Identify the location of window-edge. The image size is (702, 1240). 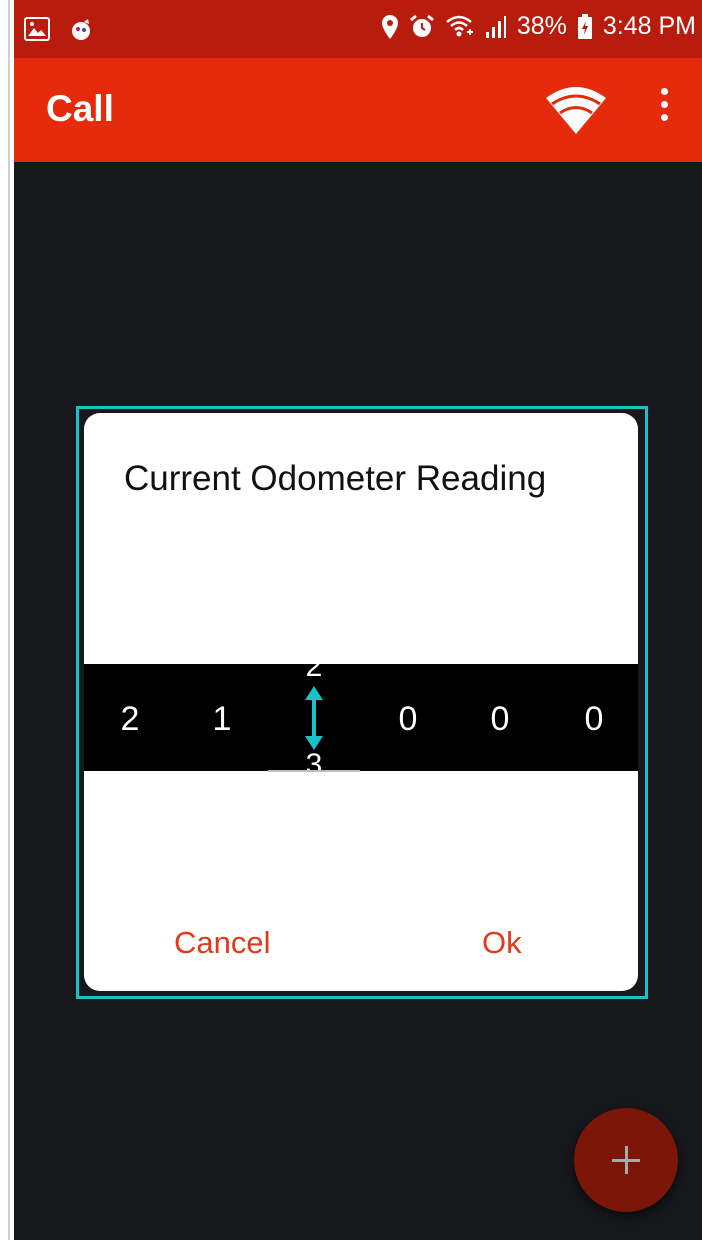
(9, 620).